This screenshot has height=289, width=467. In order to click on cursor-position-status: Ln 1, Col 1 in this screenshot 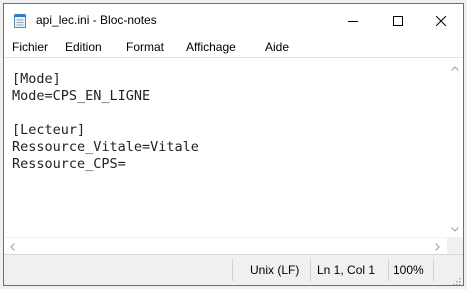, I will do `click(346, 270)`.